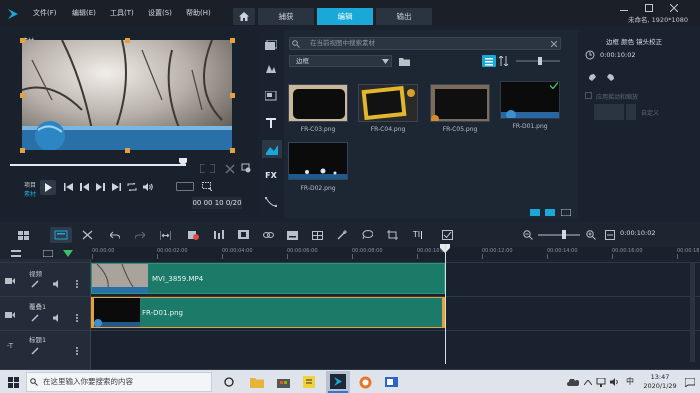 The height and width of the screenshot is (393, 700). What do you see at coordinates (185, 186) in the screenshot?
I see `resolution-selector` at bounding box center [185, 186].